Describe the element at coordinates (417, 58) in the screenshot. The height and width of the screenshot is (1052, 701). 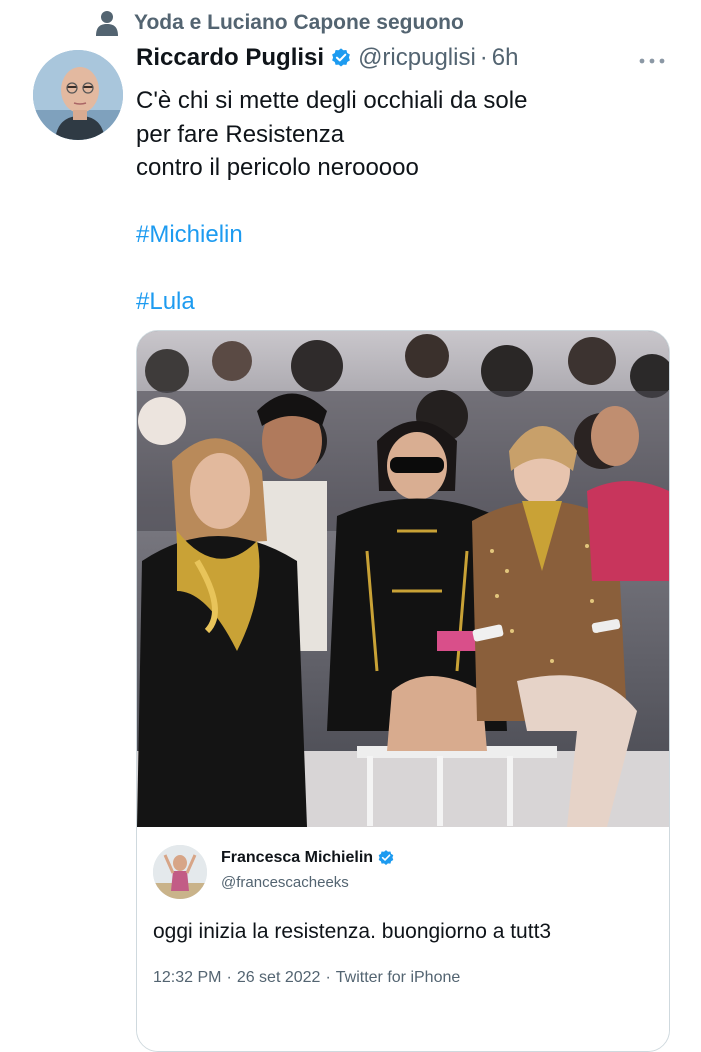
I see `author-handle: @ricpuglisi` at that location.